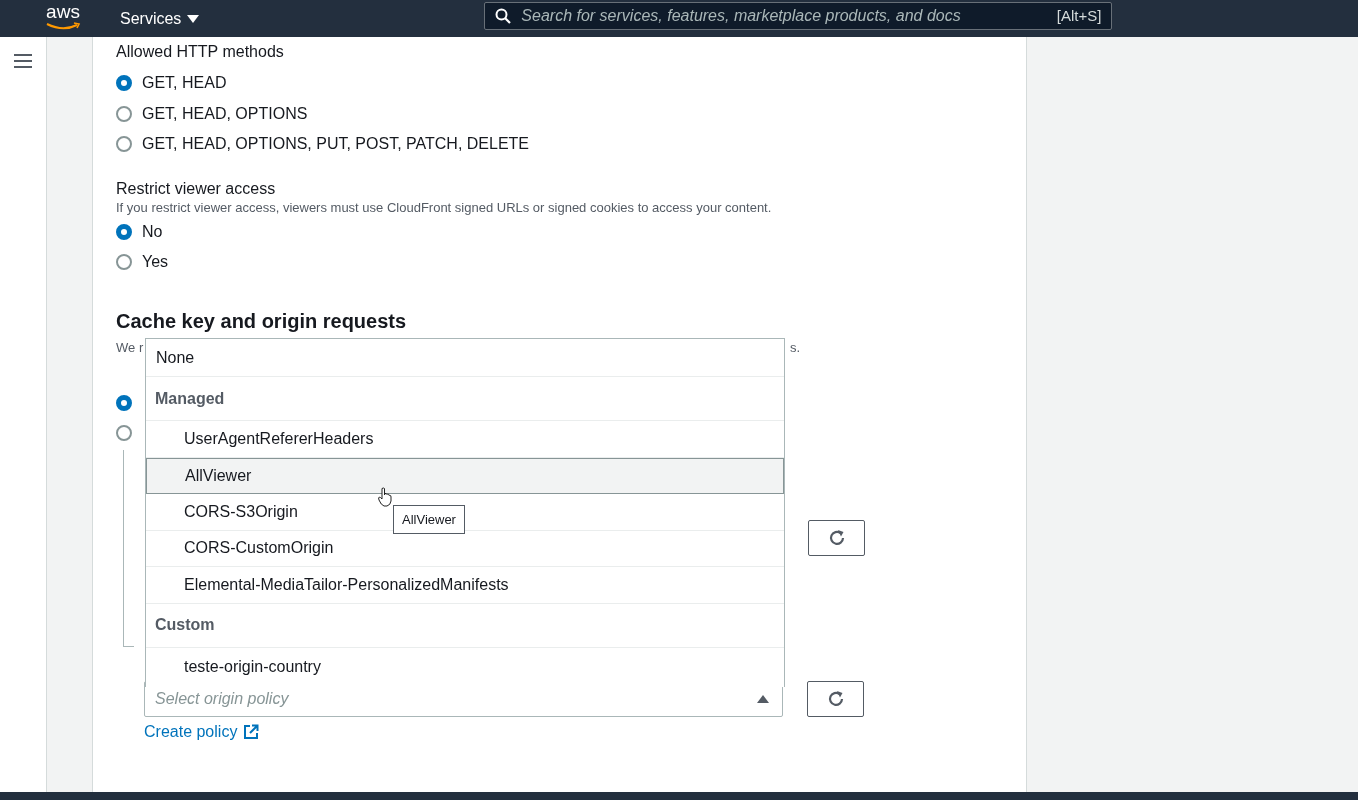 The height and width of the screenshot is (800, 1358). I want to click on description-fragment: We r, so click(130, 347).